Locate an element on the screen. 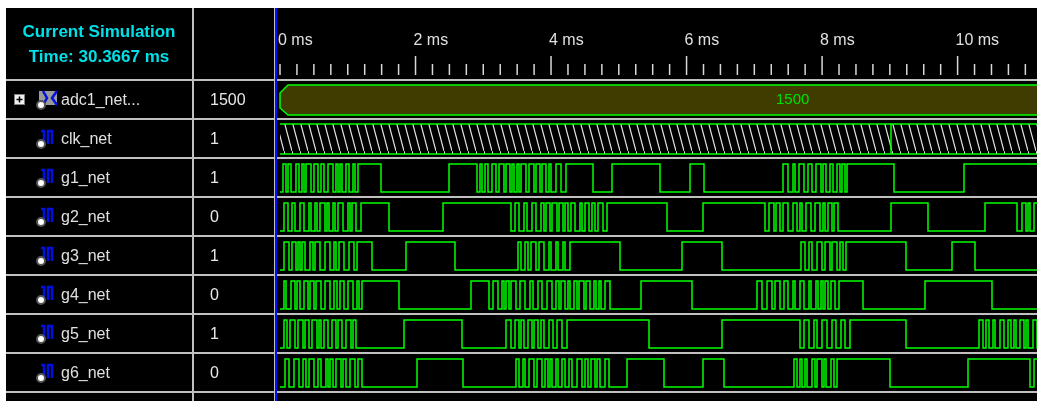 The image size is (1037, 401). bus-signal-icon is located at coordinates (47, 99).